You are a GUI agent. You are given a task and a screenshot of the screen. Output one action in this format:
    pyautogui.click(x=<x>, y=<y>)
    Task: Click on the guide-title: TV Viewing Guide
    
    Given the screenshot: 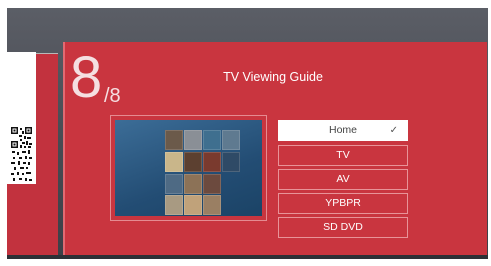 What is the action you would take?
    pyautogui.click(x=273, y=77)
    